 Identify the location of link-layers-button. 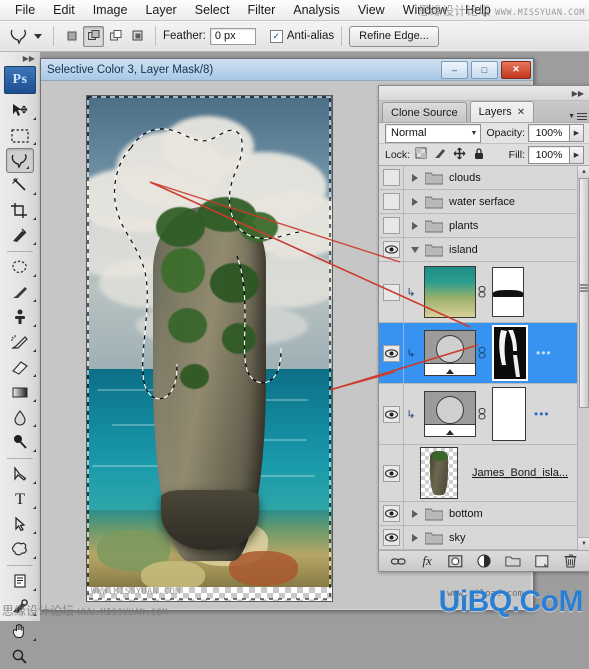
(398, 561).